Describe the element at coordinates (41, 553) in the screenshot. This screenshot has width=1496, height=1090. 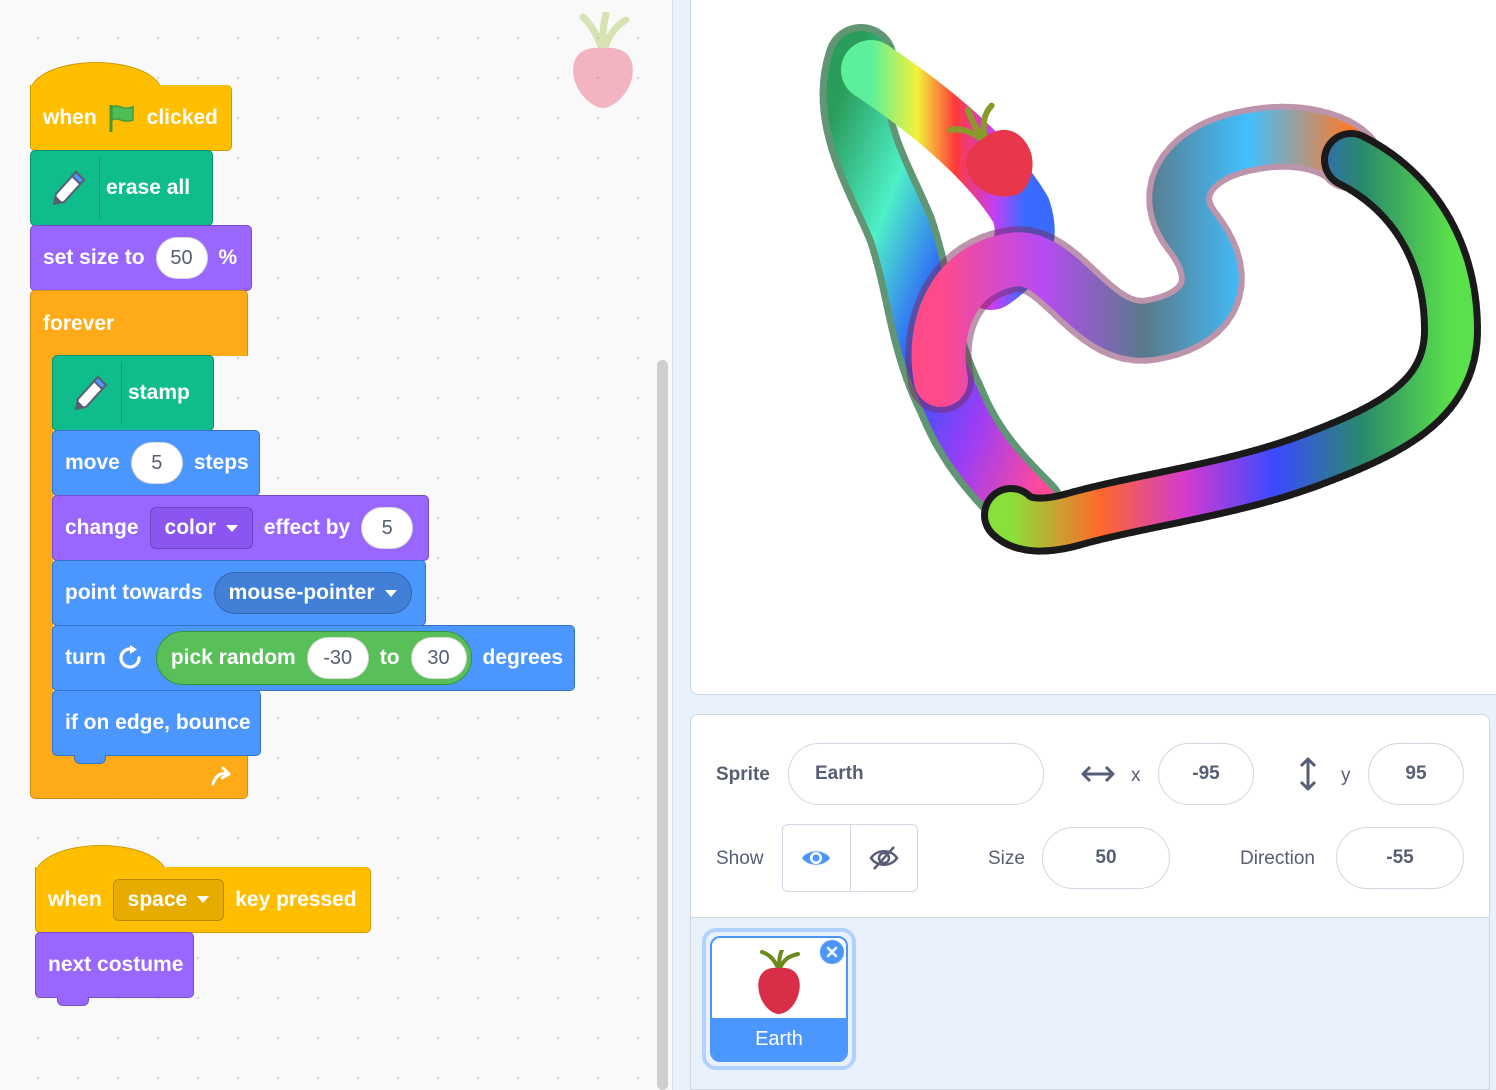
I see `forever-arm` at that location.